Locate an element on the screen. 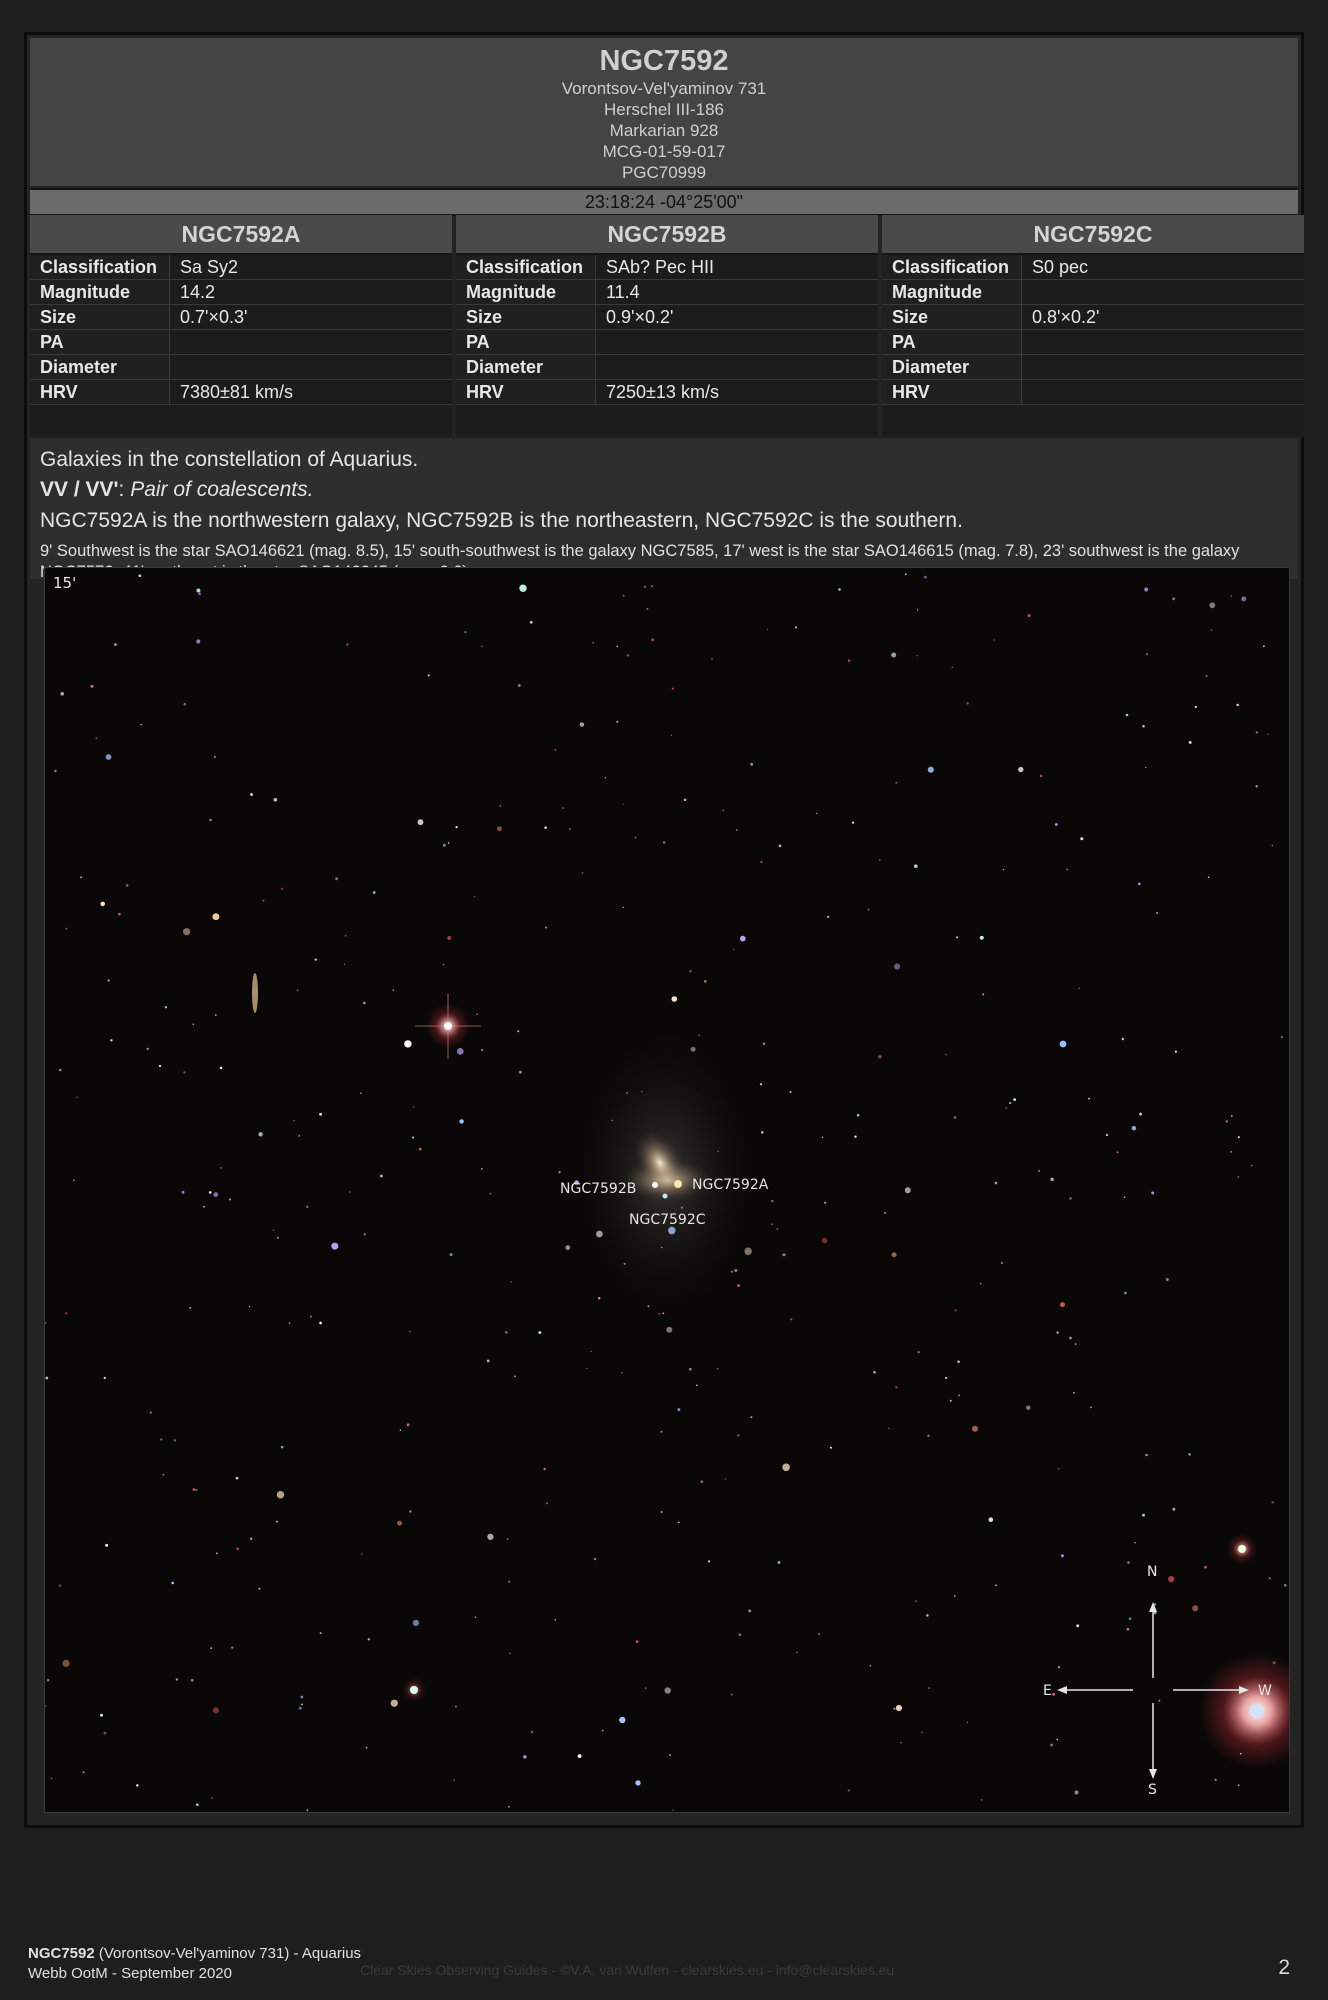  row-magnitude: Magnitude 11.4 is located at coordinates (667, 292).